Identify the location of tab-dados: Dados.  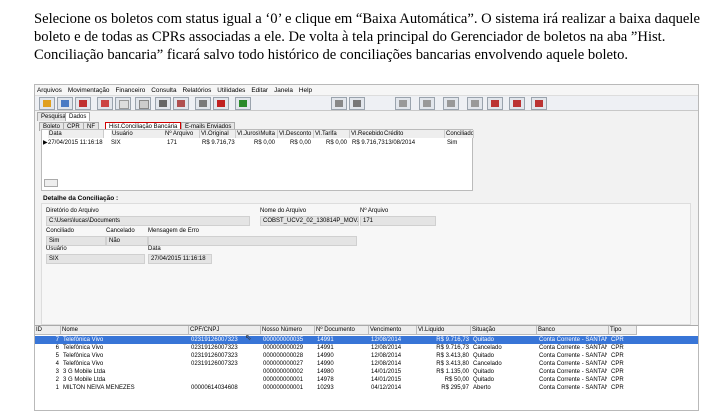
(78, 116).